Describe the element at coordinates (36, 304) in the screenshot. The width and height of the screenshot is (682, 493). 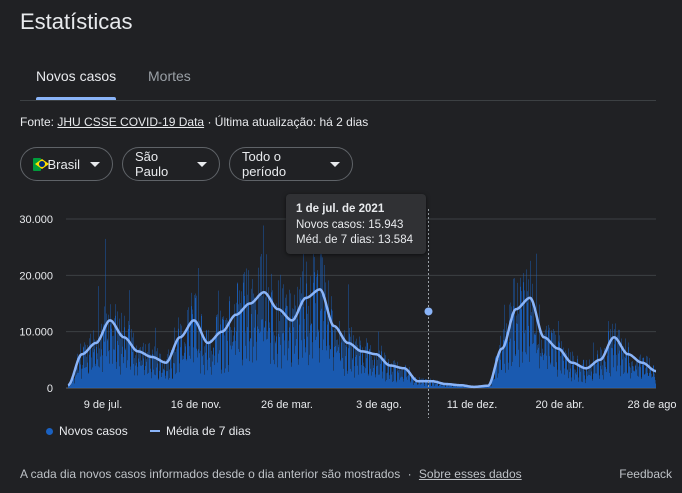
I see `y-axis-labels: 0 10.000 20.000 30.000` at that location.